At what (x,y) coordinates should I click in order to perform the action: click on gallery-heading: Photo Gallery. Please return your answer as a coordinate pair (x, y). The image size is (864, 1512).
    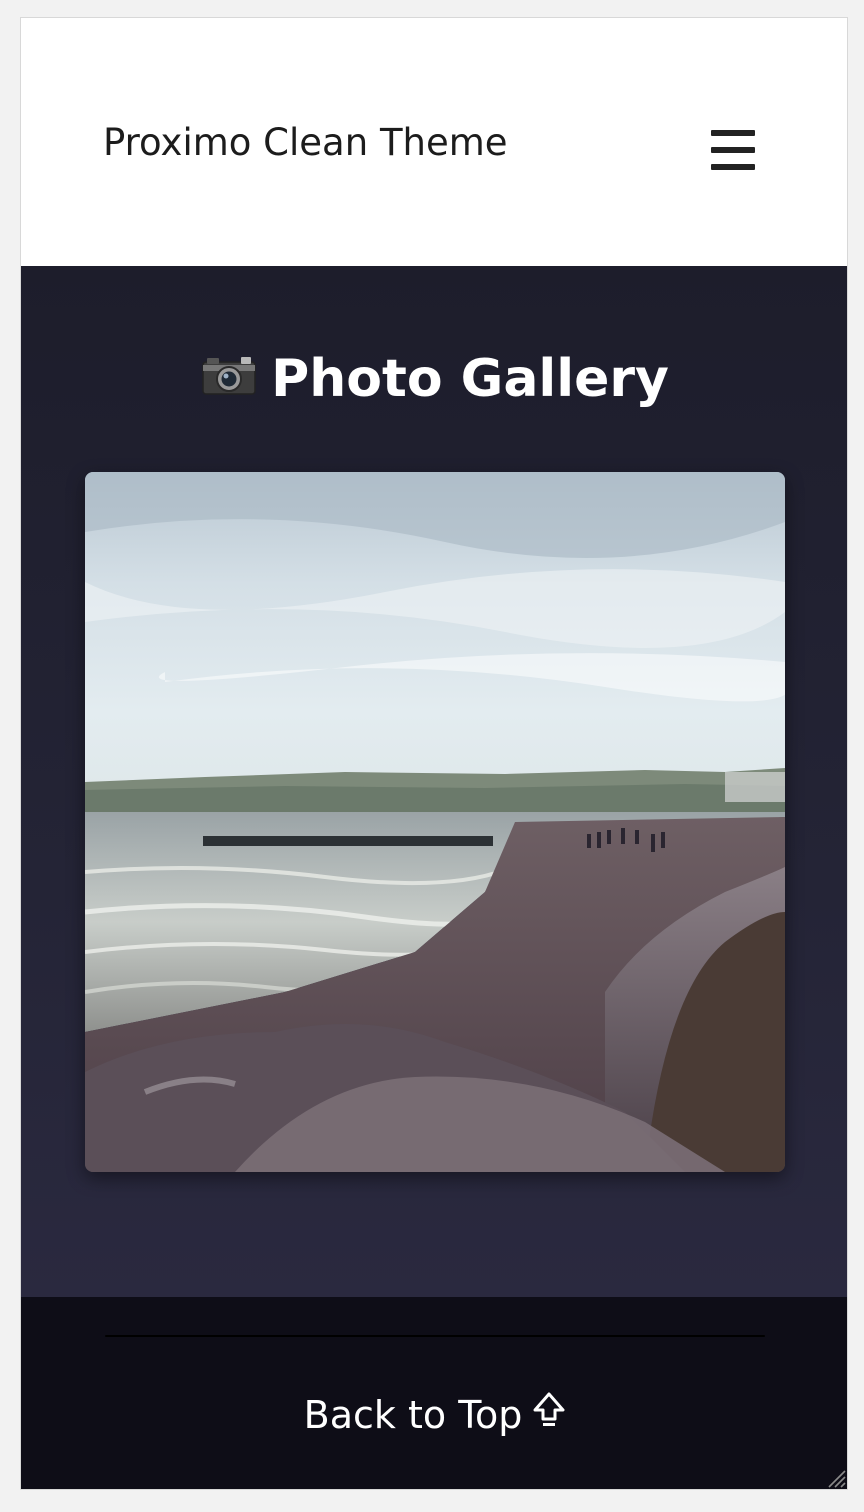
    Looking at the image, I should click on (434, 379).